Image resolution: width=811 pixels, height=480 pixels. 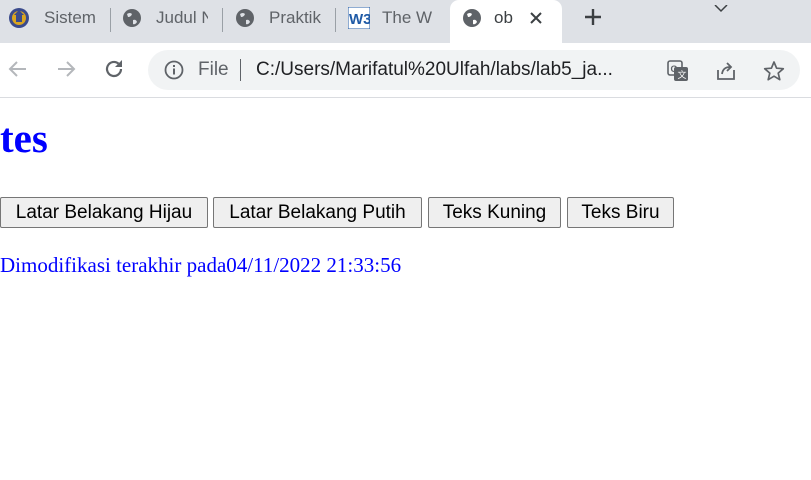 I want to click on share-icon, so click(x=726, y=71).